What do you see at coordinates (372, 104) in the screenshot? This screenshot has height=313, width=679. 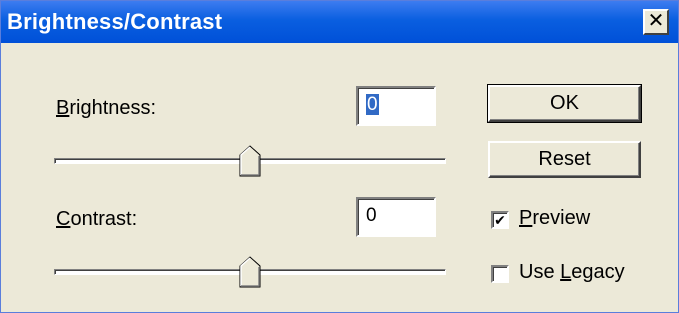 I see `brightness-value: 0` at bounding box center [372, 104].